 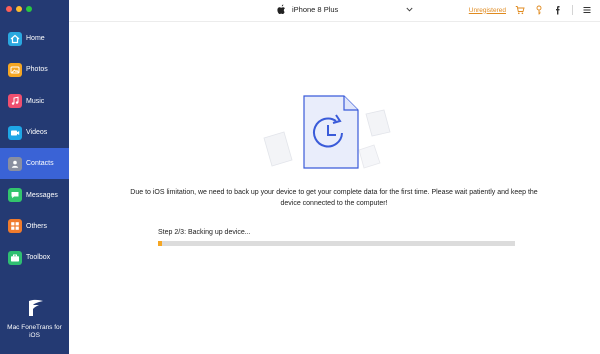 What do you see at coordinates (37, 133) in the screenshot?
I see `sidebar-item-label: Videos` at bounding box center [37, 133].